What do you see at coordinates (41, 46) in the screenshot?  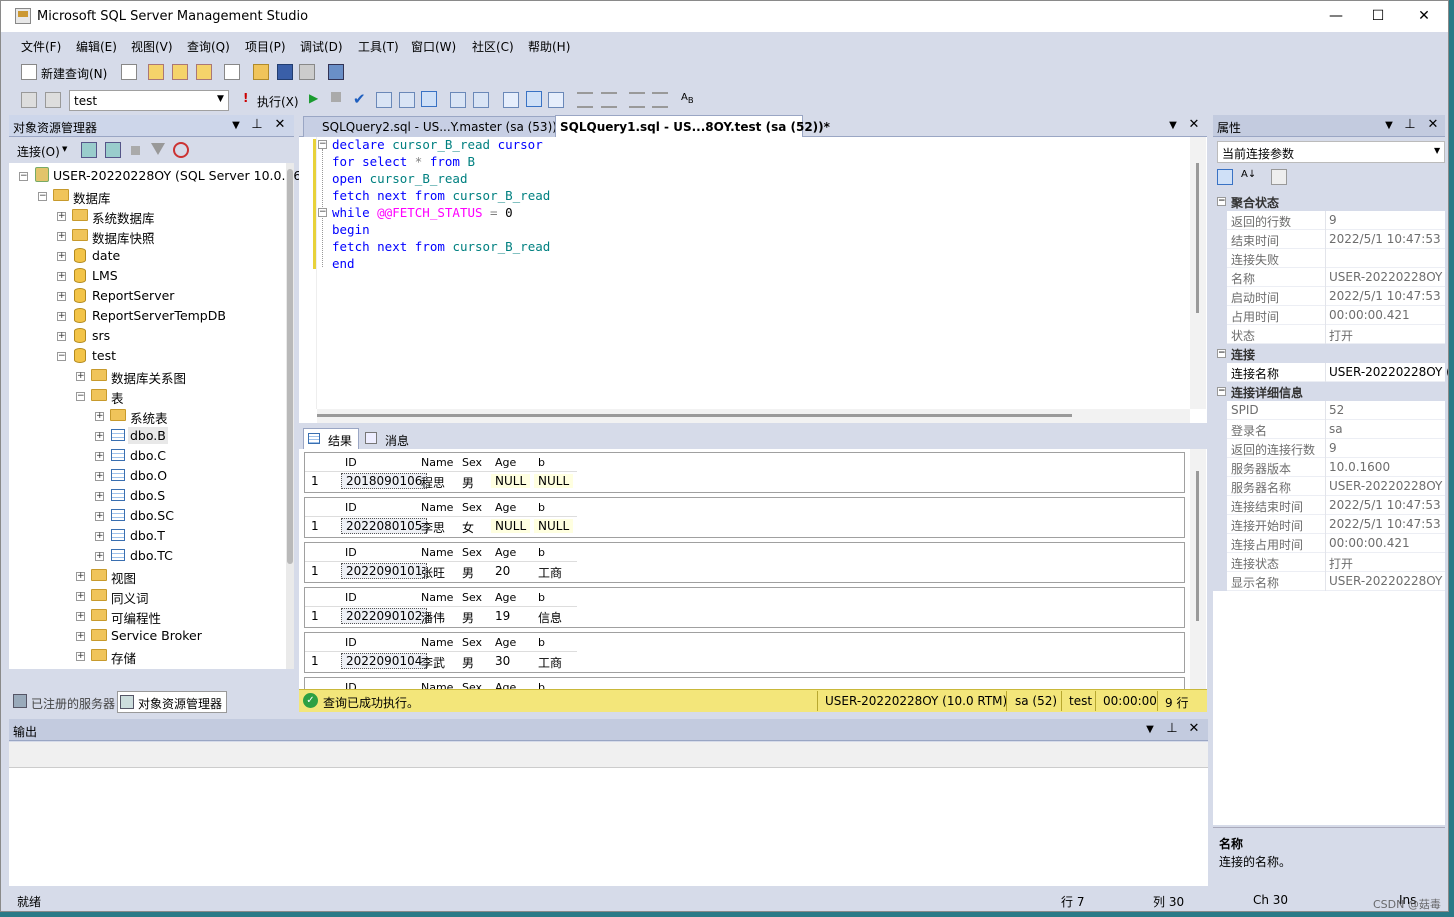 I see `menu-file: 文件(F)` at bounding box center [41, 46].